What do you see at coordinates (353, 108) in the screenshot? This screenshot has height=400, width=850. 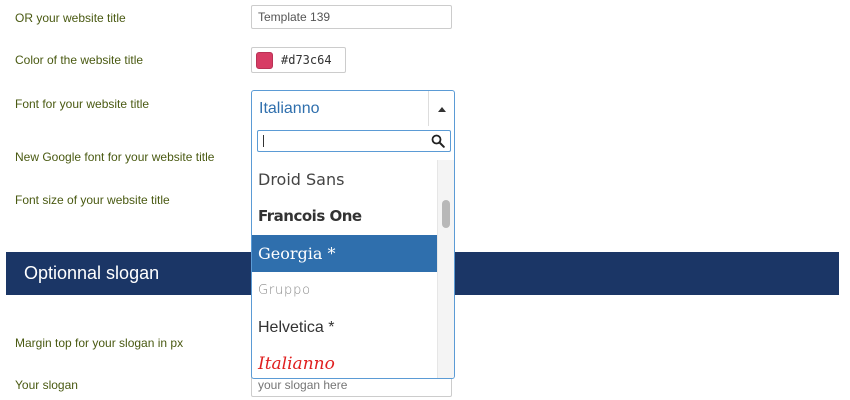 I see `font-select: Italianno` at bounding box center [353, 108].